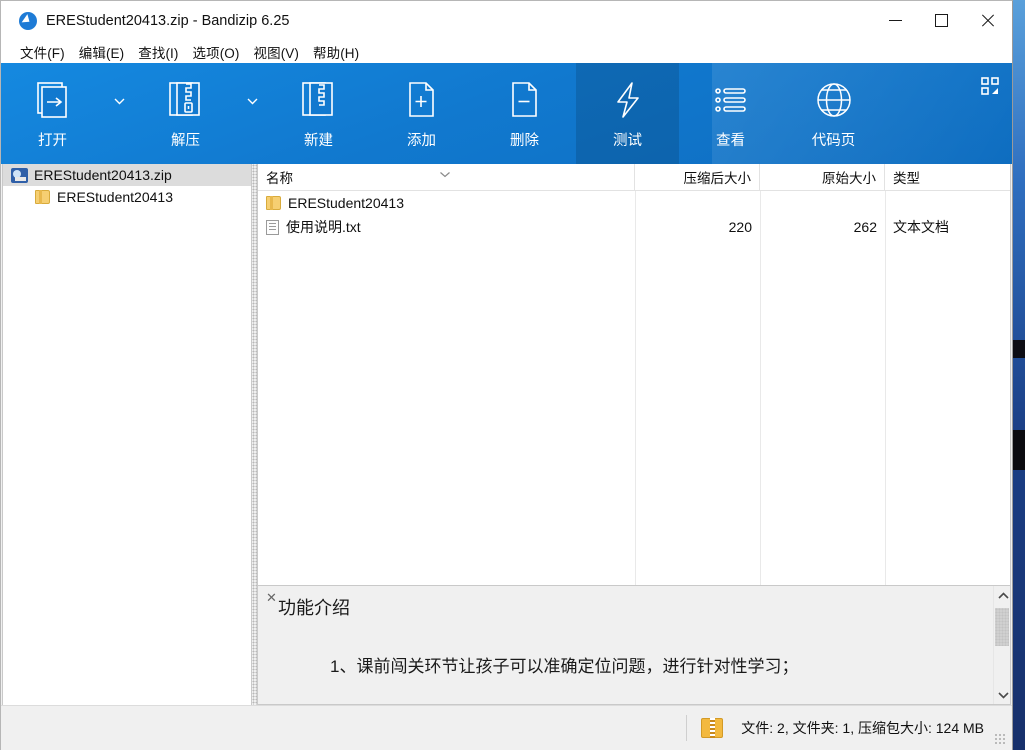  What do you see at coordinates (314, 608) in the screenshot?
I see `preview-title: 功能介绍` at bounding box center [314, 608].